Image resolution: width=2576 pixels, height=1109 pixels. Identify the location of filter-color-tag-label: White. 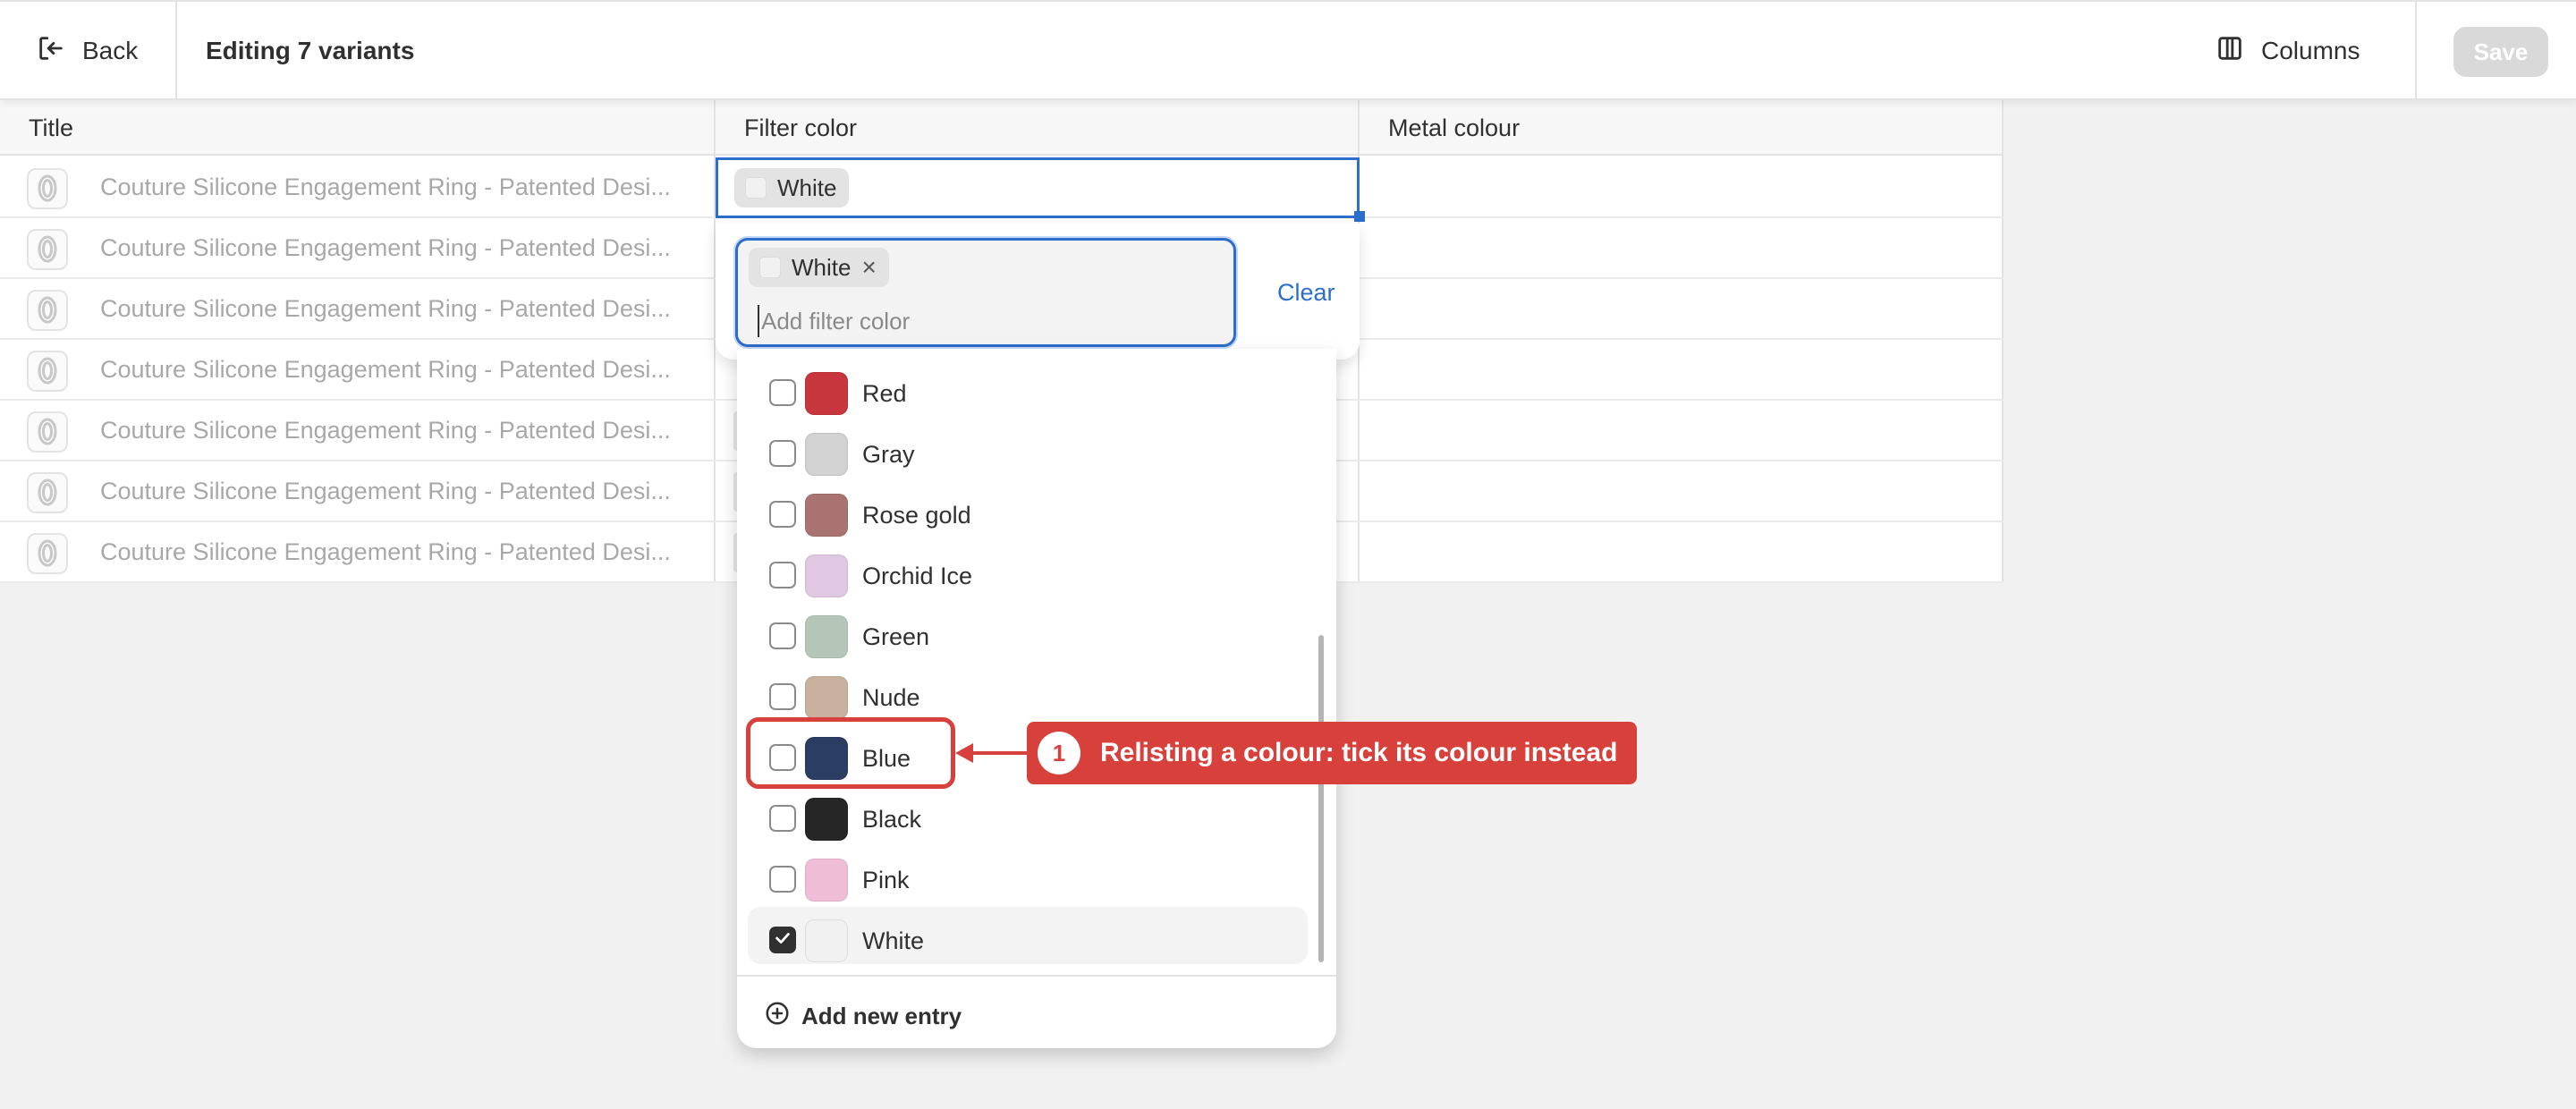
(807, 188).